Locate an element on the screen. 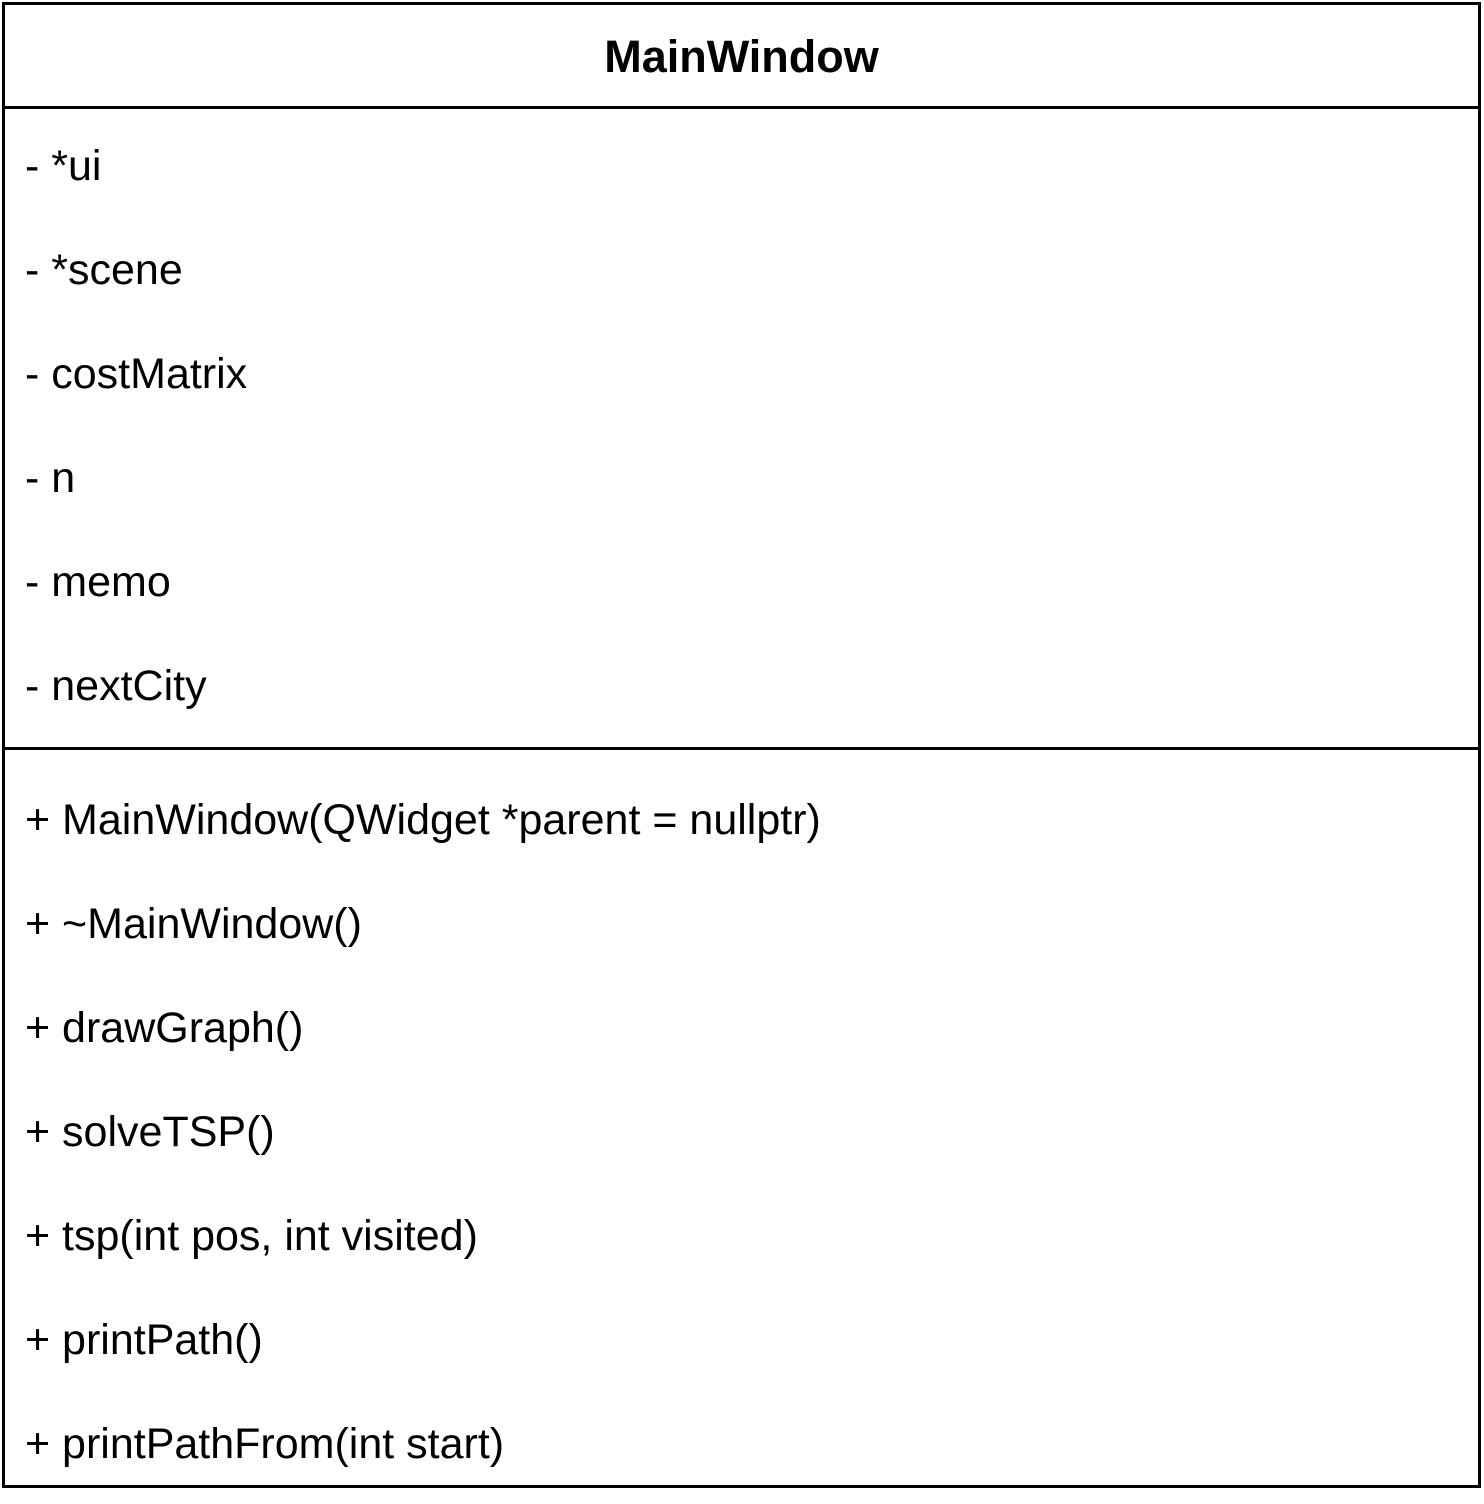 This screenshot has height=1504, width=1484. attribute-ui: - *ui is located at coordinates (63, 166).